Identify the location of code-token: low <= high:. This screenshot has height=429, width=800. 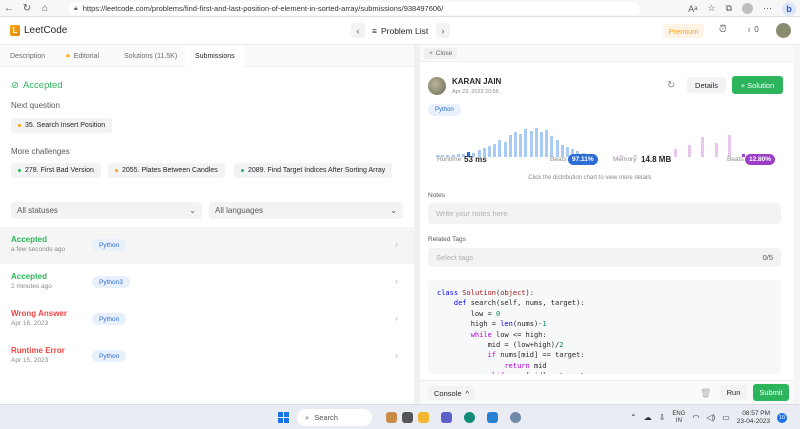
(521, 334).